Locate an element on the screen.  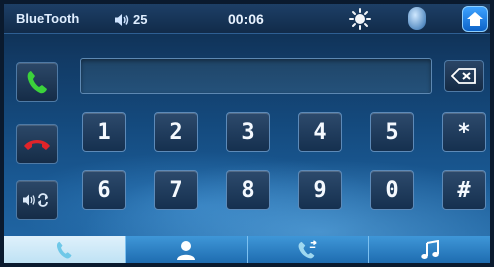
bluetooth-icon is located at coordinates (417, 18).